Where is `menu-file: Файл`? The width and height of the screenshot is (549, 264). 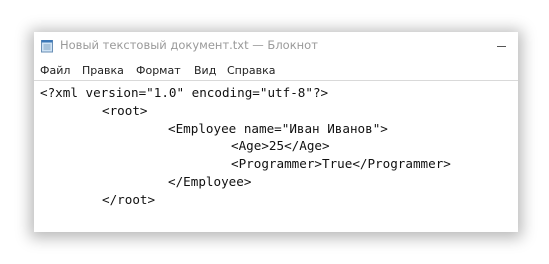
menu-file: Файл is located at coordinates (55, 70).